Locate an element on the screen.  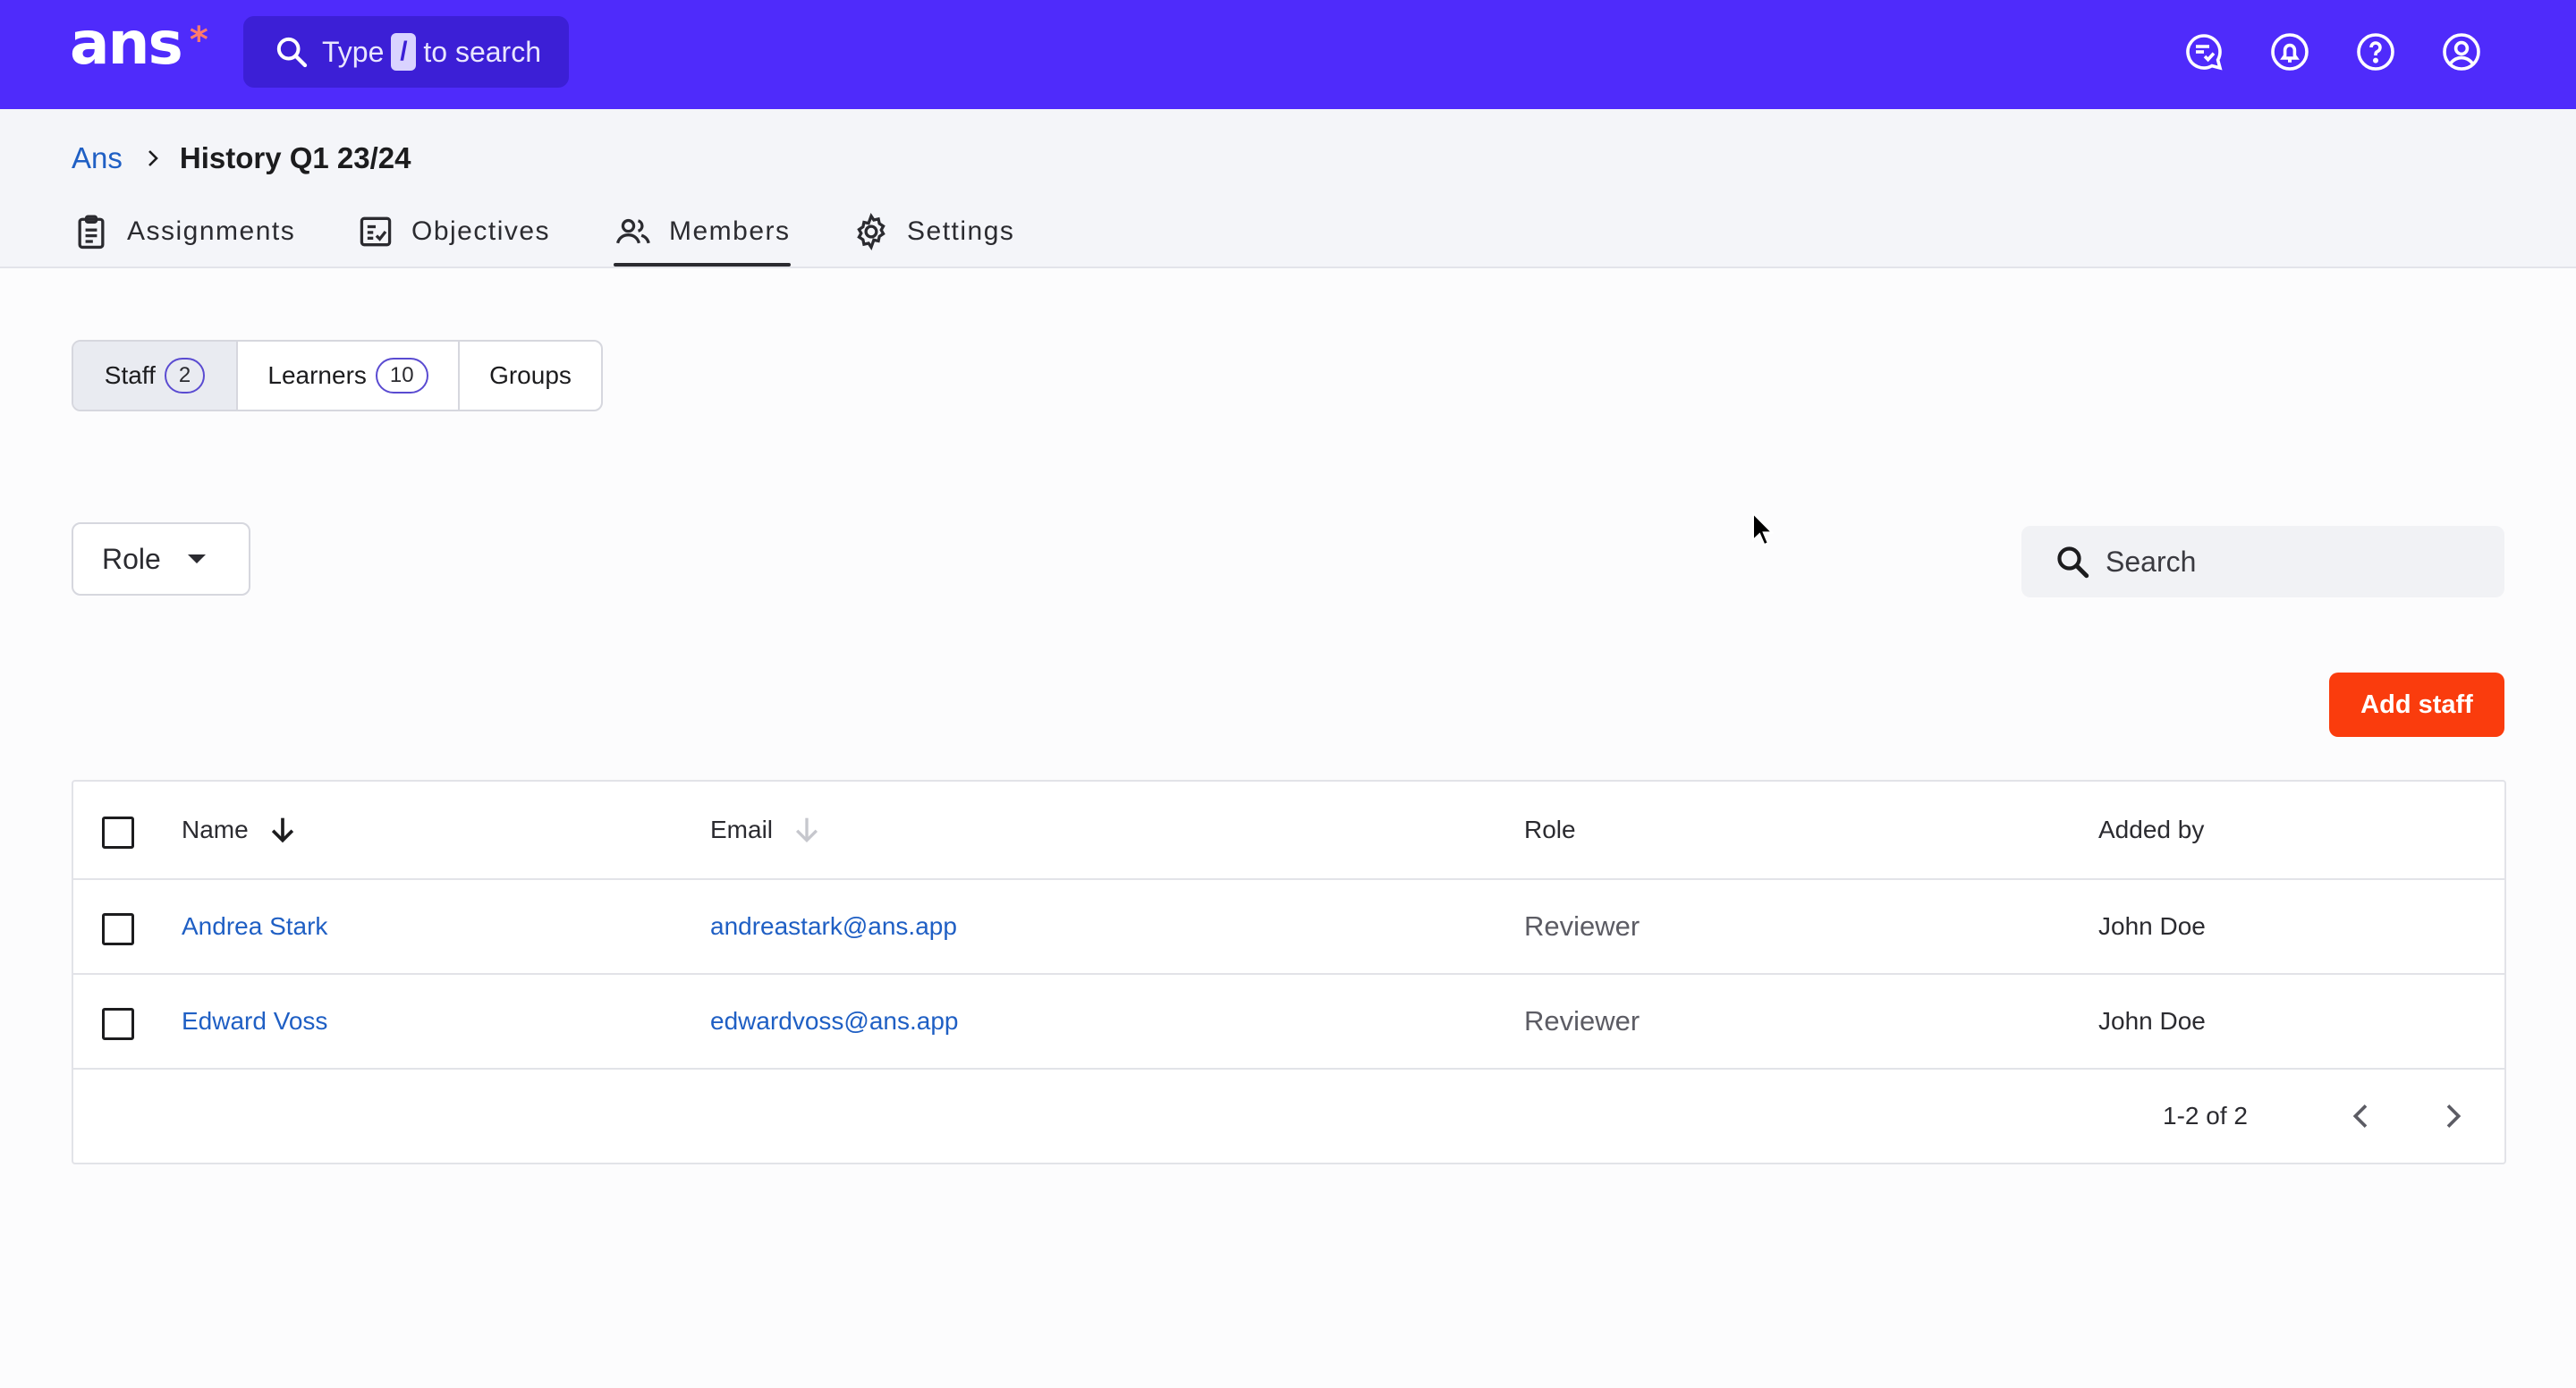
pagination: 1-2 of 2 is located at coordinates (1288, 1117).